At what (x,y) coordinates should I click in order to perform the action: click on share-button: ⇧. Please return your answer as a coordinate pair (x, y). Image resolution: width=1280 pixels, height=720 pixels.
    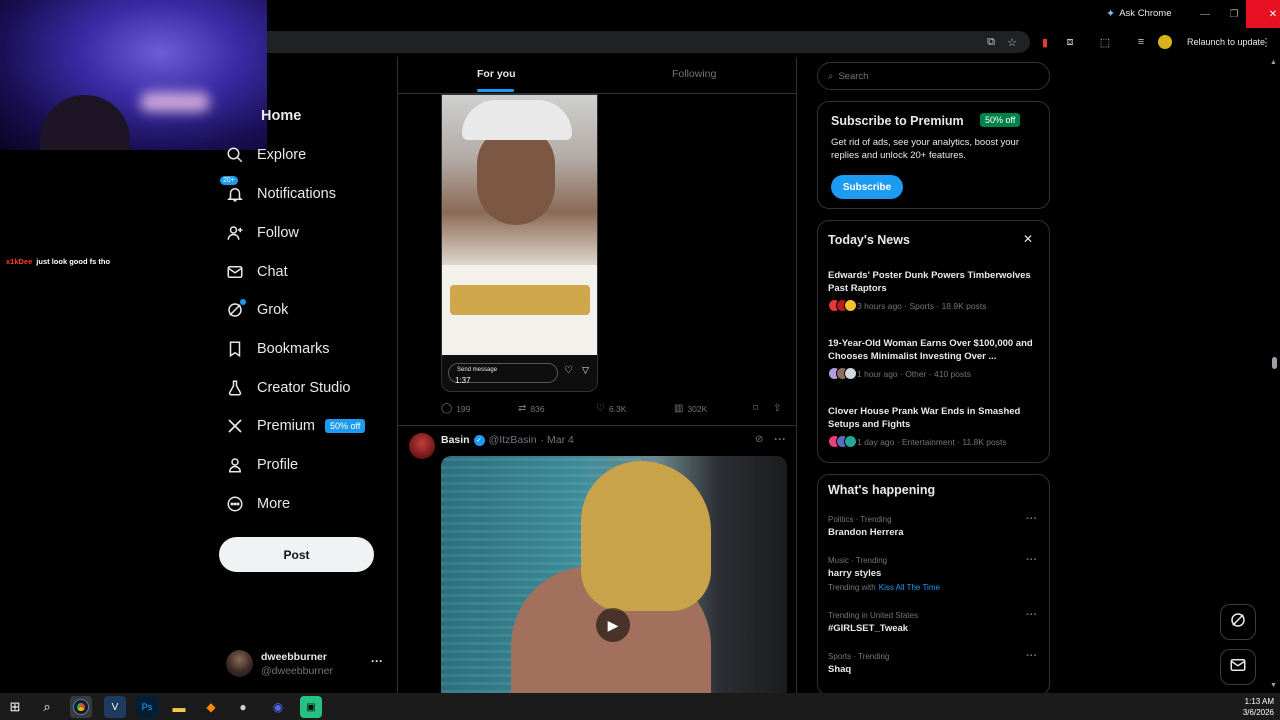
    Looking at the image, I should click on (777, 408).